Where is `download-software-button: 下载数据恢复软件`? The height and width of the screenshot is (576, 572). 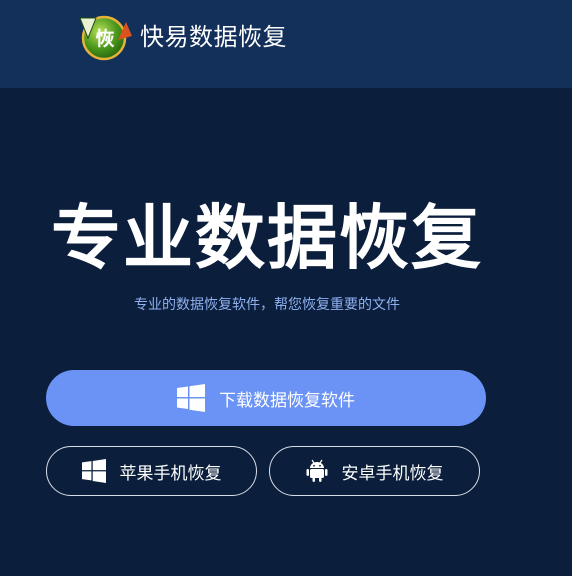
download-software-button: 下载数据恢复软件 is located at coordinates (266, 398).